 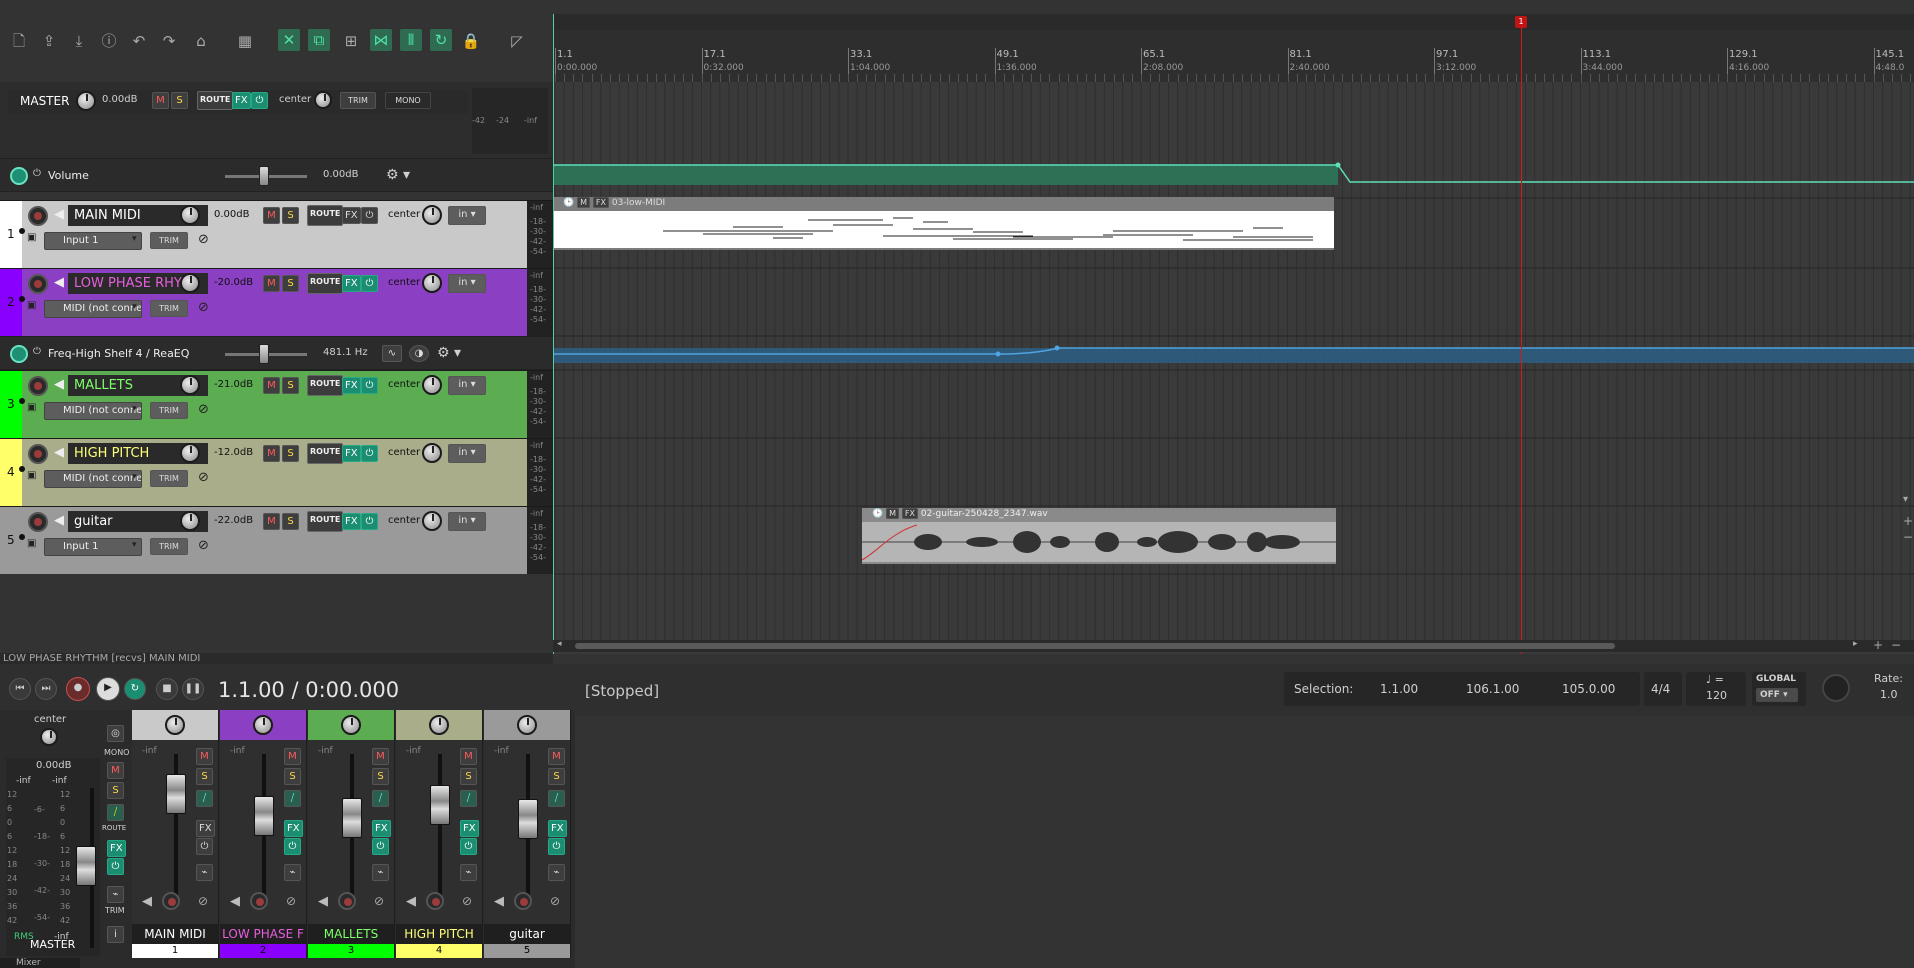 What do you see at coordinates (12, 540) in the screenshot?
I see `track-number: 5` at bounding box center [12, 540].